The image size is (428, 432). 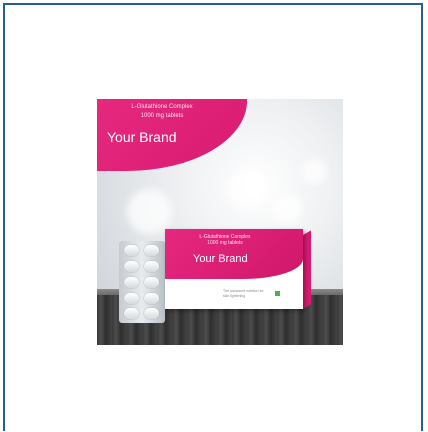 What do you see at coordinates (142, 282) in the screenshot?
I see `blister-pack` at bounding box center [142, 282].